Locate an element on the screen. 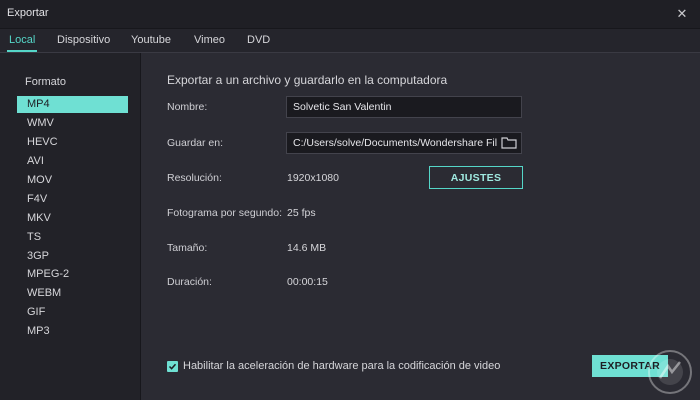  watermark-logo-icon is located at coordinates (670, 372).